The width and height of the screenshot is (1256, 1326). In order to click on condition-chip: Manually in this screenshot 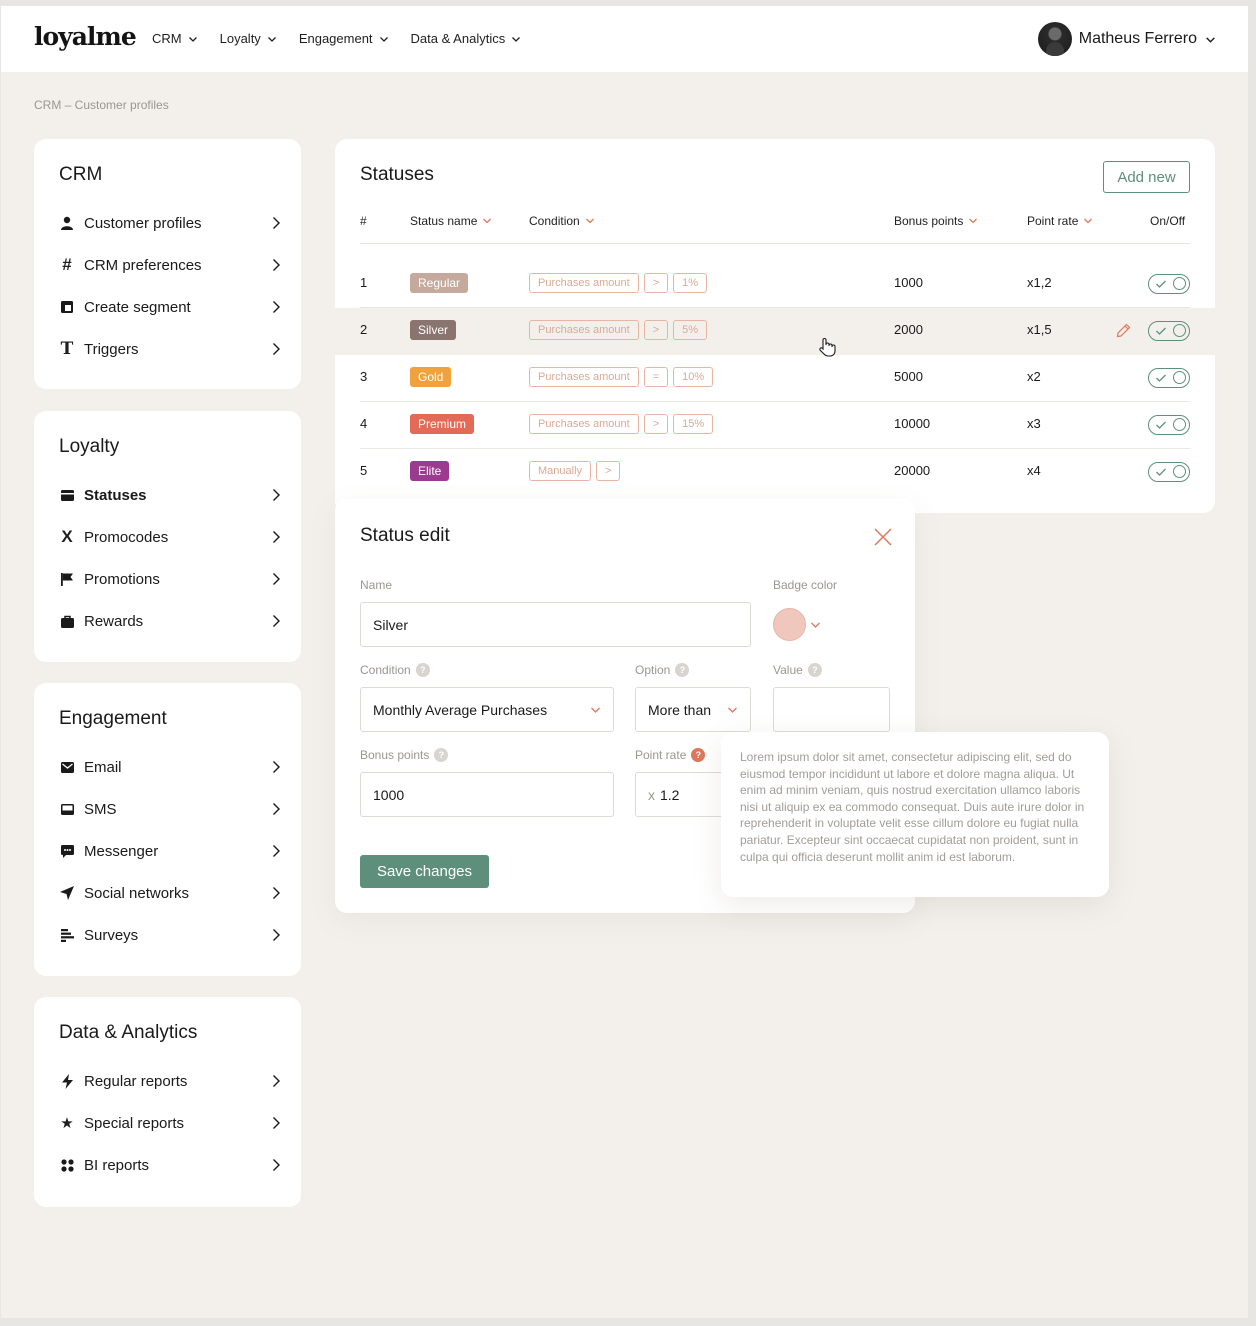, I will do `click(560, 471)`.